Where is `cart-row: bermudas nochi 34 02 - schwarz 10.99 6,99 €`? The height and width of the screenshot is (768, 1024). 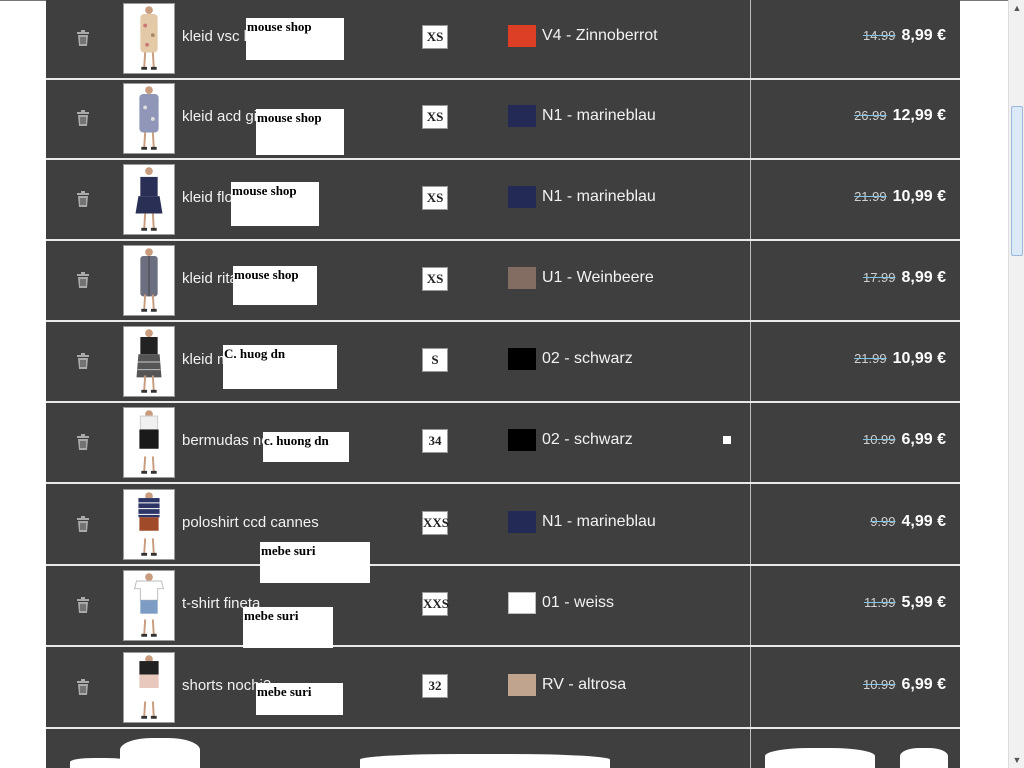 cart-row: bermudas nochi 34 02 - schwarz 10.99 6,99 € is located at coordinates (503, 444).